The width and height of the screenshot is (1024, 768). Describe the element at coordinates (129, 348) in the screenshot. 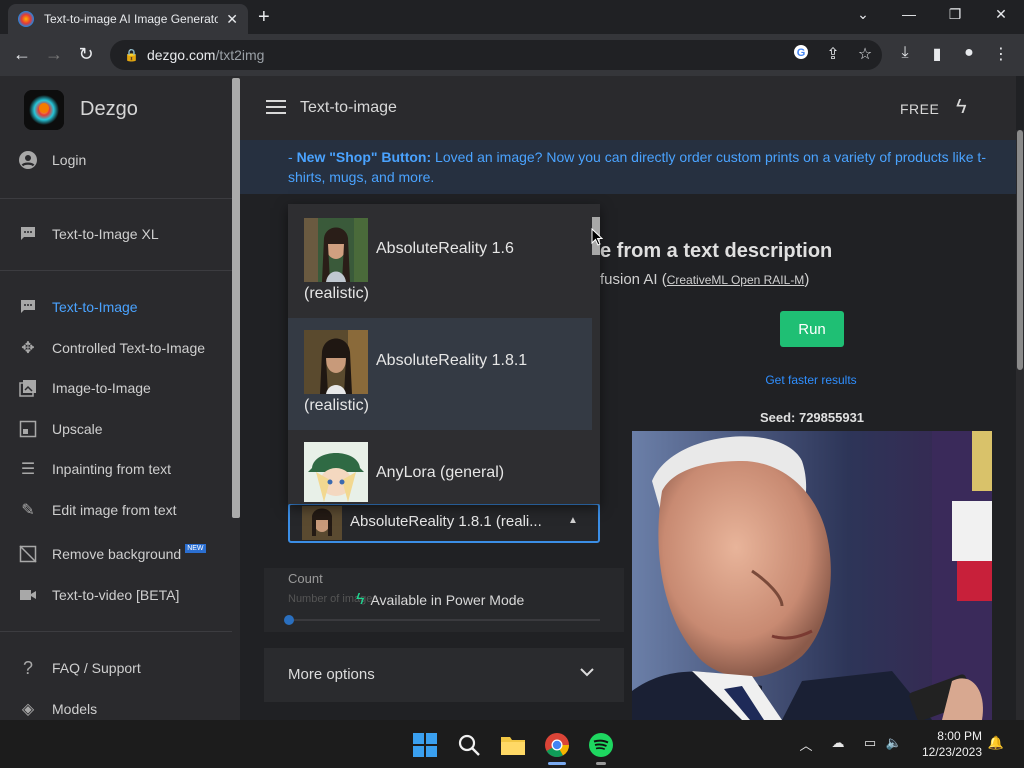

I see `sidebar-item-label: Controlled Text-to-Image` at that location.